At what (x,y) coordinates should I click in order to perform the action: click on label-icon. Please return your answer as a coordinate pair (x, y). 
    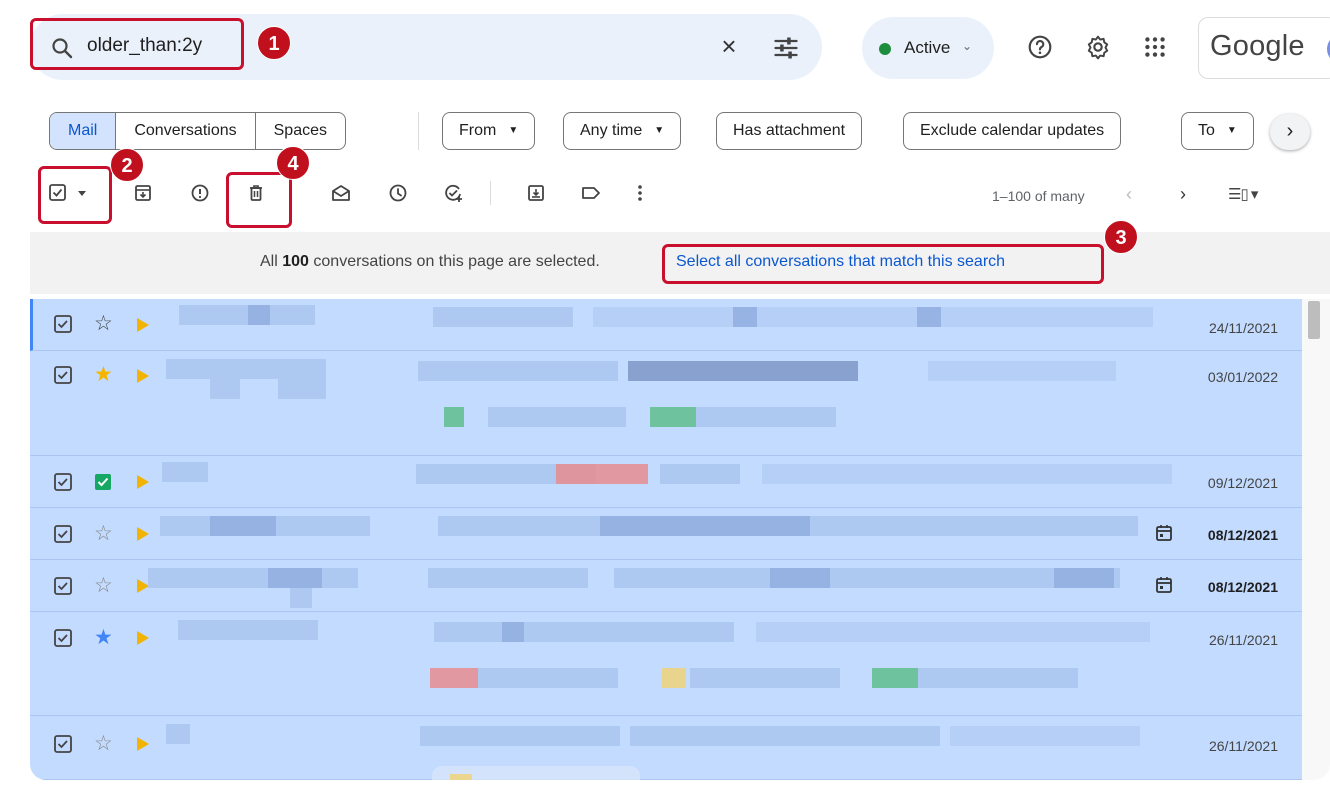
    Looking at the image, I should click on (591, 193).